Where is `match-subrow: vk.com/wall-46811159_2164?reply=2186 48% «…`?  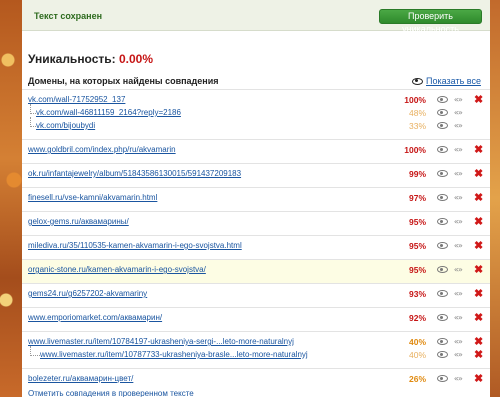 match-subrow: vk.com/wall-46811159_2164?reply=2186 48% «… is located at coordinates (259, 112).